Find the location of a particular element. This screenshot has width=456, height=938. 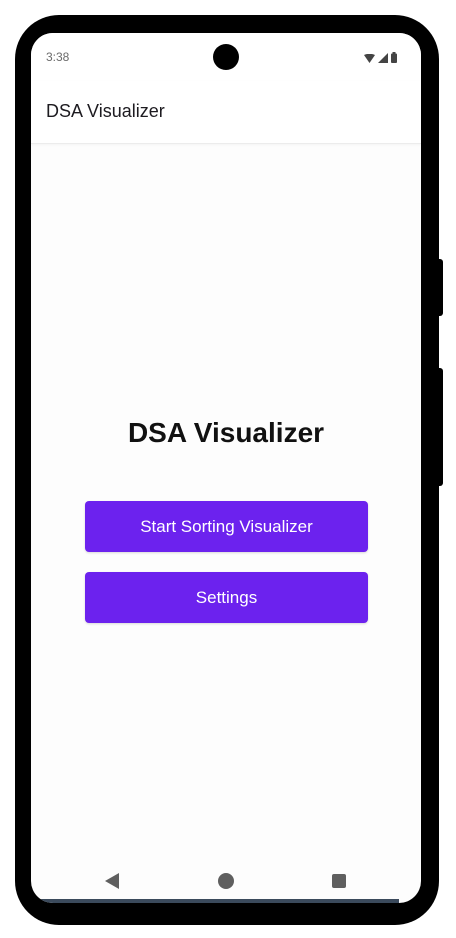

camera-cutout is located at coordinates (226, 57).